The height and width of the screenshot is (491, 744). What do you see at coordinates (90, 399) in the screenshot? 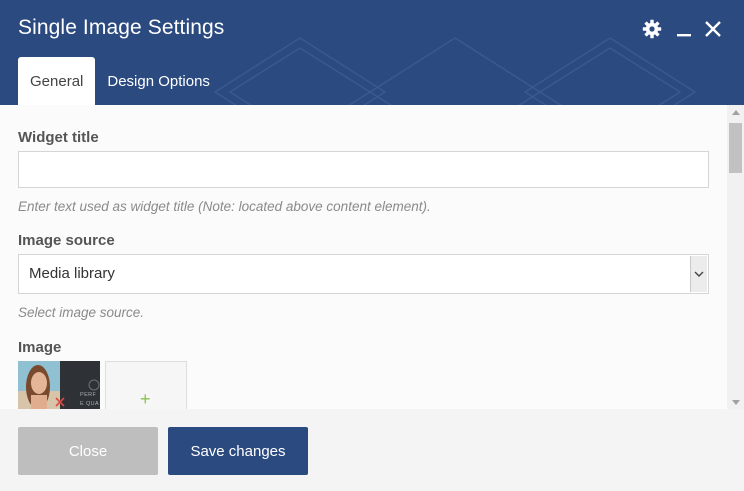
I see `thumbnail-caption: PERFE QUAL` at bounding box center [90, 399].